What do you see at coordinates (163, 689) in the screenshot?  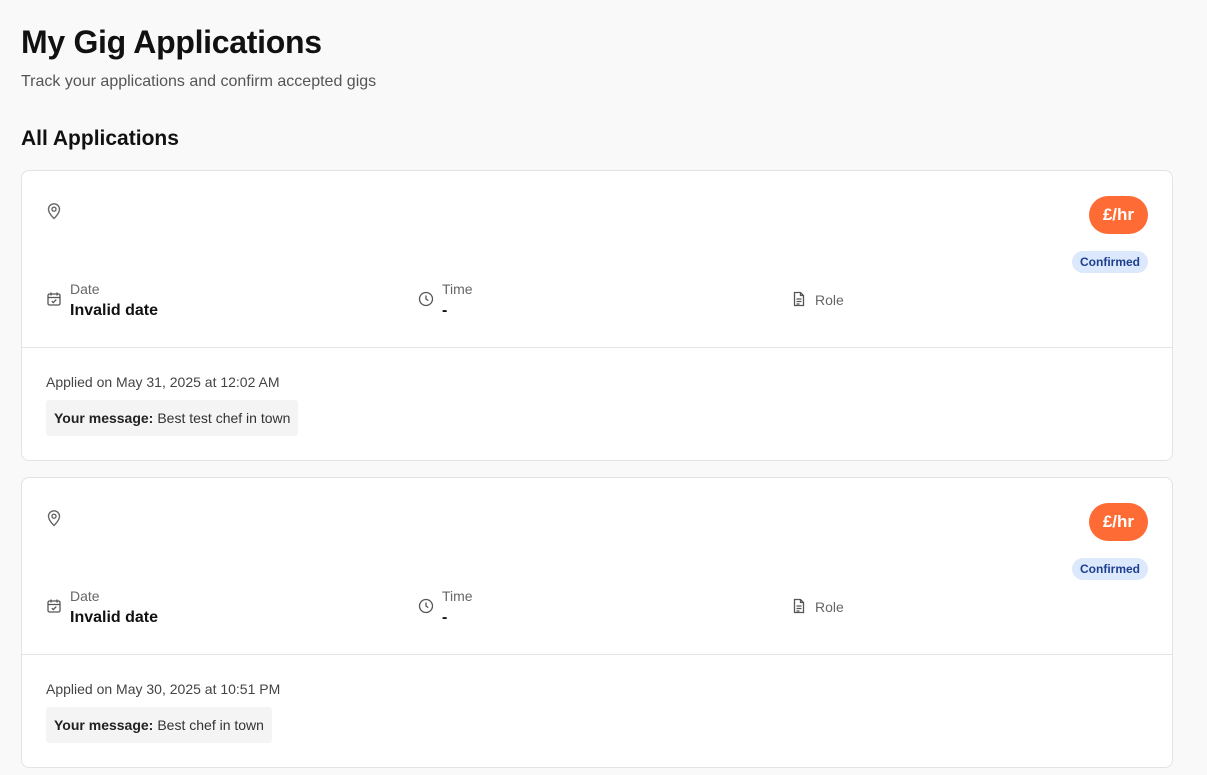 I see `applied-date: Applied on May 30, 2025 at 10:51 PM` at bounding box center [163, 689].